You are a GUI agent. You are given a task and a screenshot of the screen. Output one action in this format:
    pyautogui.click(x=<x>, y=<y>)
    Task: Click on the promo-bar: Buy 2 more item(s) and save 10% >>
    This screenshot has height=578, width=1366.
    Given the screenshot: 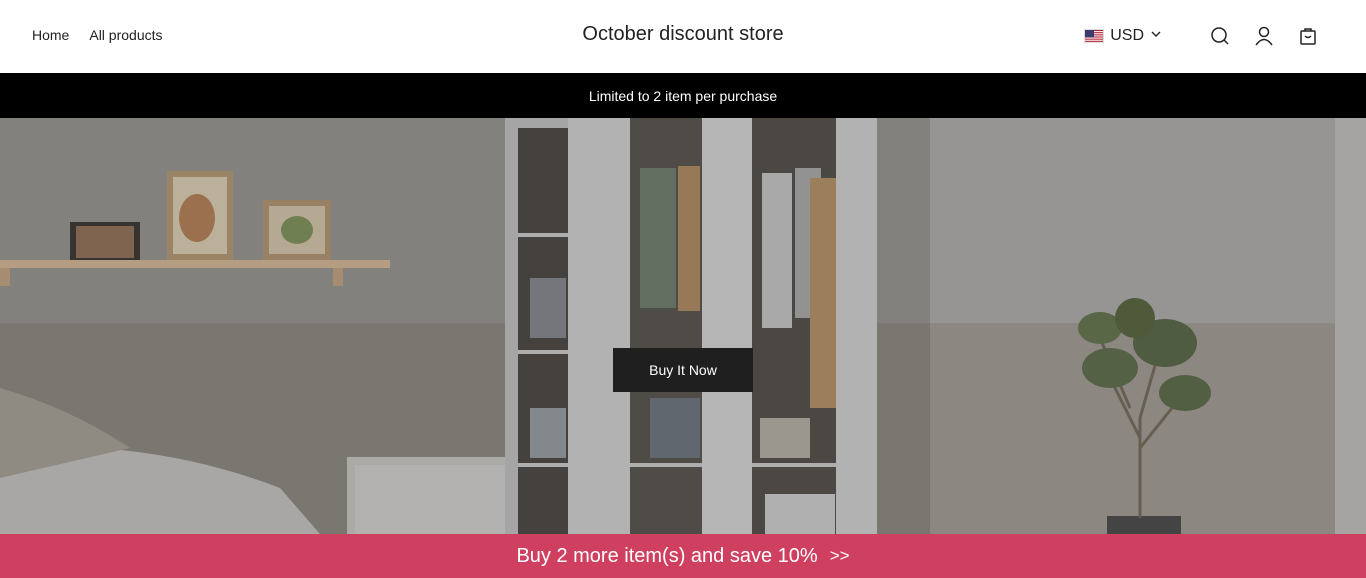 What is the action you would take?
    pyautogui.click(x=683, y=556)
    